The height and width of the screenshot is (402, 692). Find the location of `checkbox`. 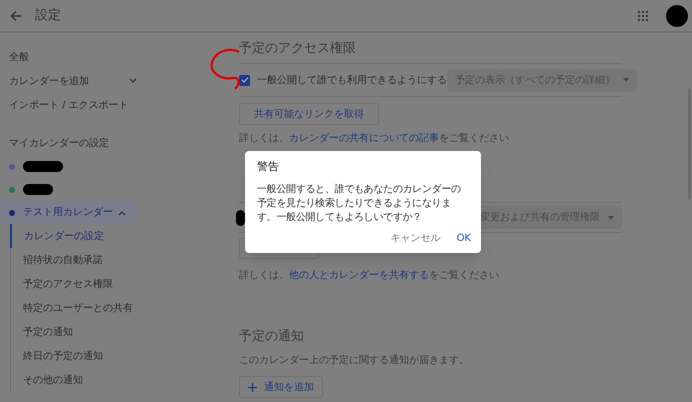

checkbox is located at coordinates (244, 80).